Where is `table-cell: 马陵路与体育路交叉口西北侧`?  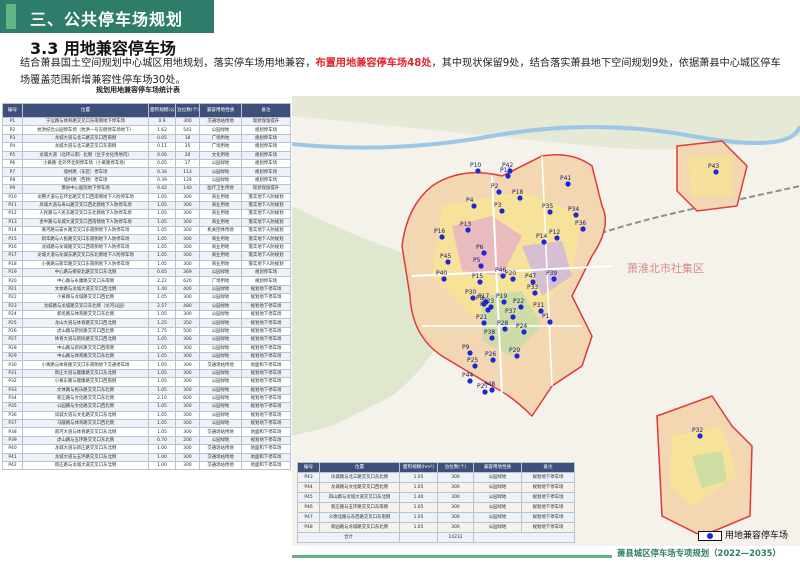 table-cell: 马陵路与体育路交叉口西北侧 is located at coordinates (85, 424).